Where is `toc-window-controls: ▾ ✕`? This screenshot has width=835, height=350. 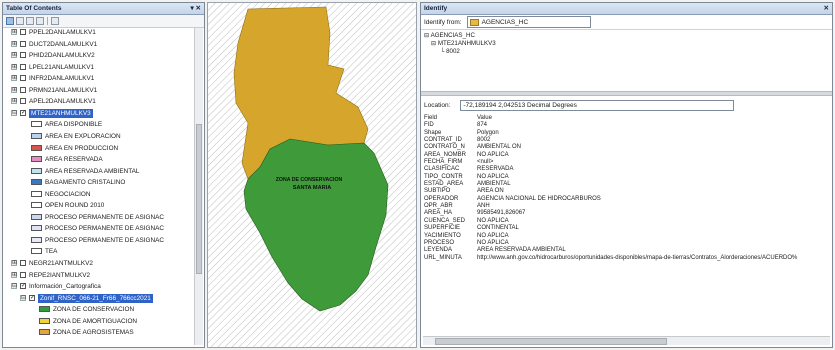
toc-window-controls: ▾ ✕ is located at coordinates (195, 8).